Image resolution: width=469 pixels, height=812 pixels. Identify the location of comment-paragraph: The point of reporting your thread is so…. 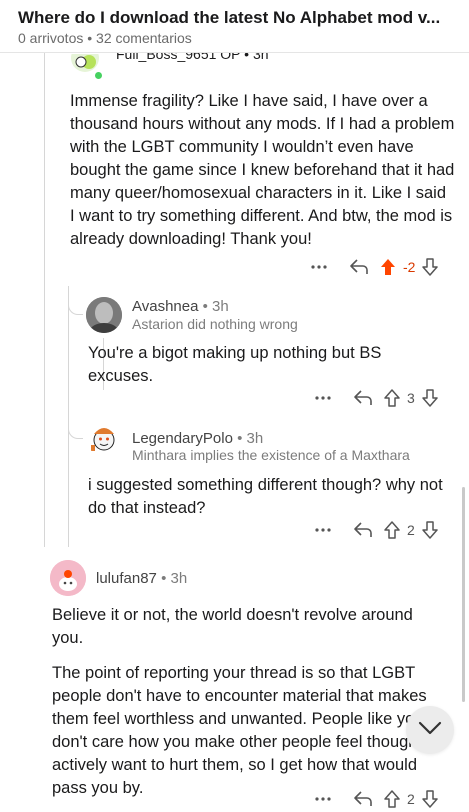
(247, 730).